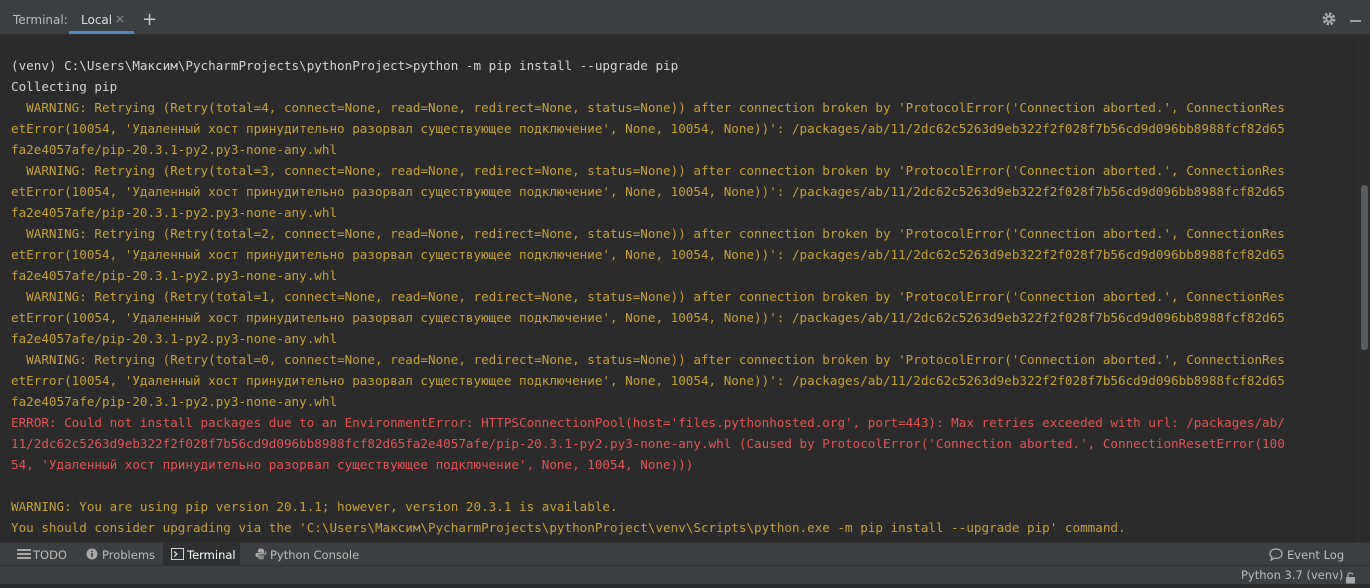 This screenshot has width=1370, height=588. I want to click on list-icon, so click(24, 554).